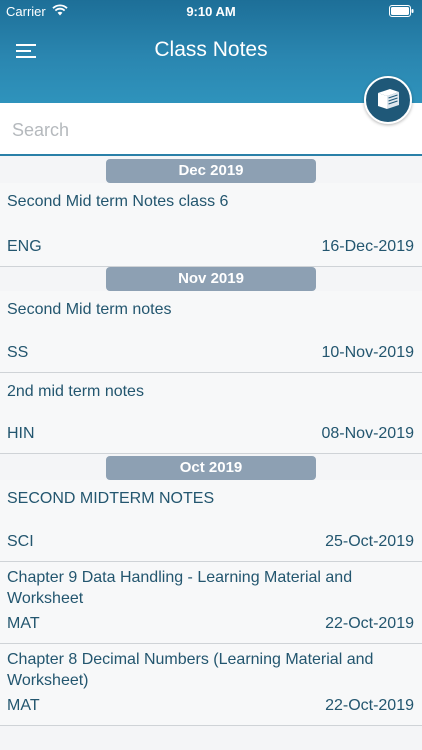 The width and height of the screenshot is (422, 750). Describe the element at coordinates (401, 11) in the screenshot. I see `battery-icon` at that location.